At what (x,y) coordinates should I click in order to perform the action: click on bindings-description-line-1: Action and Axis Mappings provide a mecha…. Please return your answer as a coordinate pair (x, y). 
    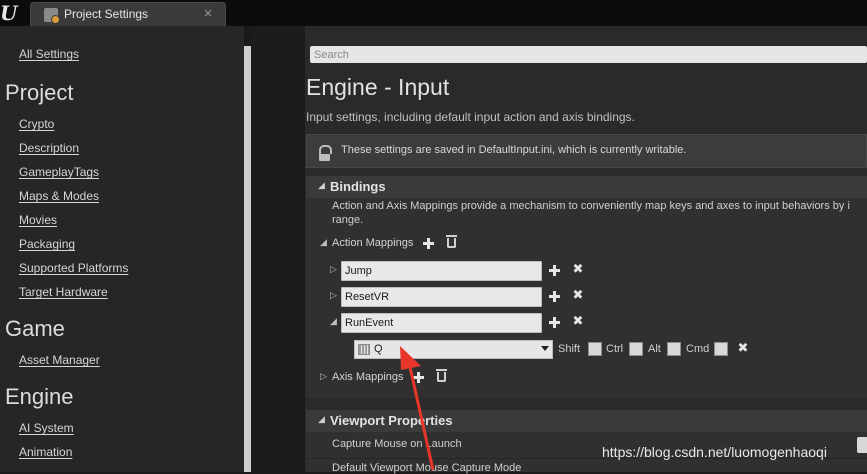
    Looking at the image, I should click on (591, 206).